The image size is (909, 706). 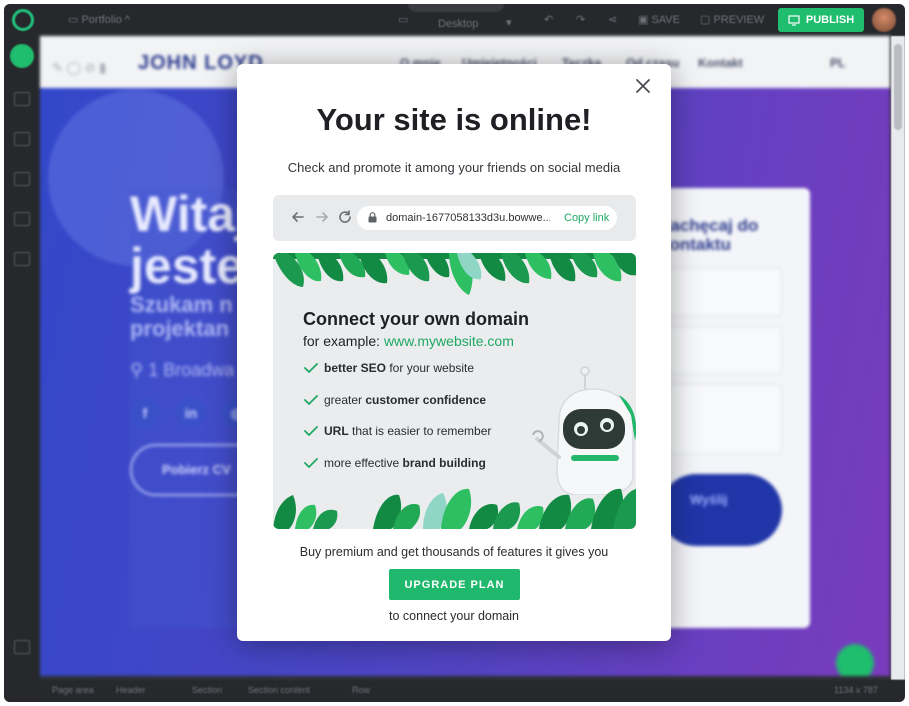 What do you see at coordinates (99, 19) in the screenshot?
I see `project-selector: ▭ Portfolio ^` at bounding box center [99, 19].